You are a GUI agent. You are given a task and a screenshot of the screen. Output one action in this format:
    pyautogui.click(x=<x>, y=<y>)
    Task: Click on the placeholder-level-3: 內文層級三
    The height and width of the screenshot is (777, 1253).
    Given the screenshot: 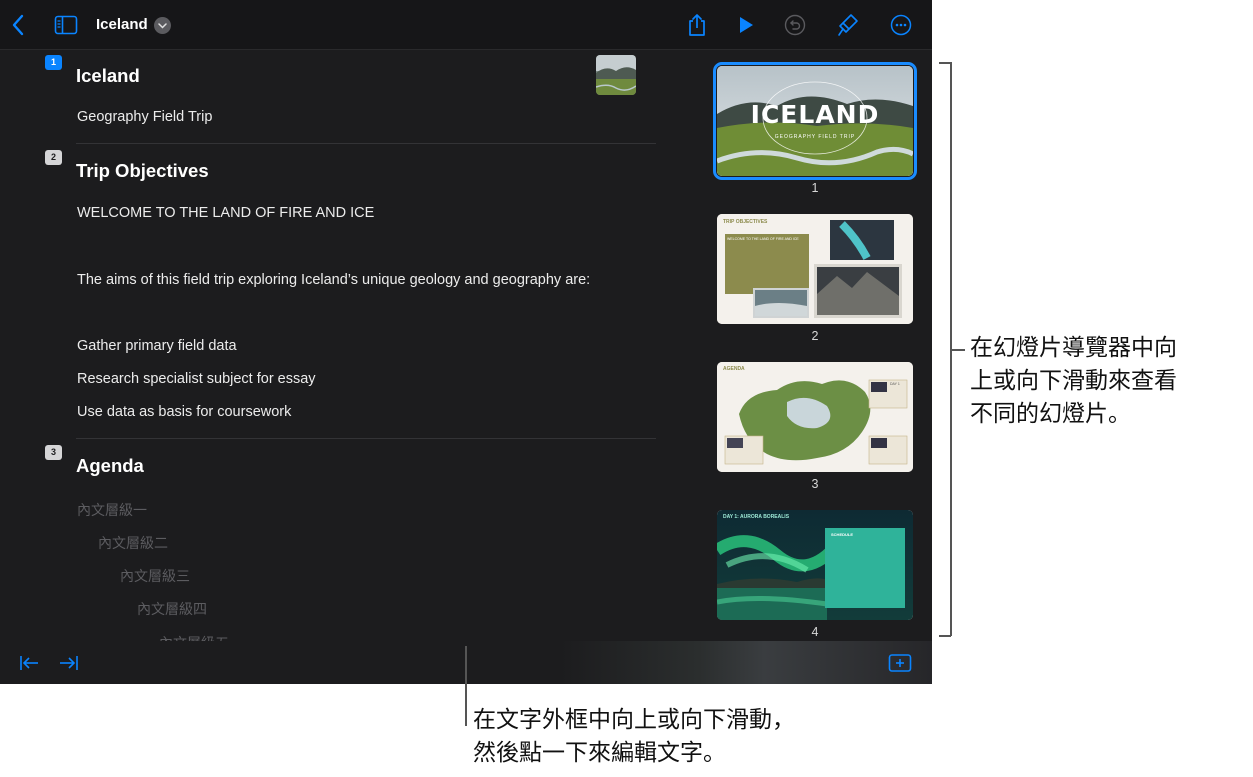 What is the action you would take?
    pyautogui.click(x=155, y=576)
    